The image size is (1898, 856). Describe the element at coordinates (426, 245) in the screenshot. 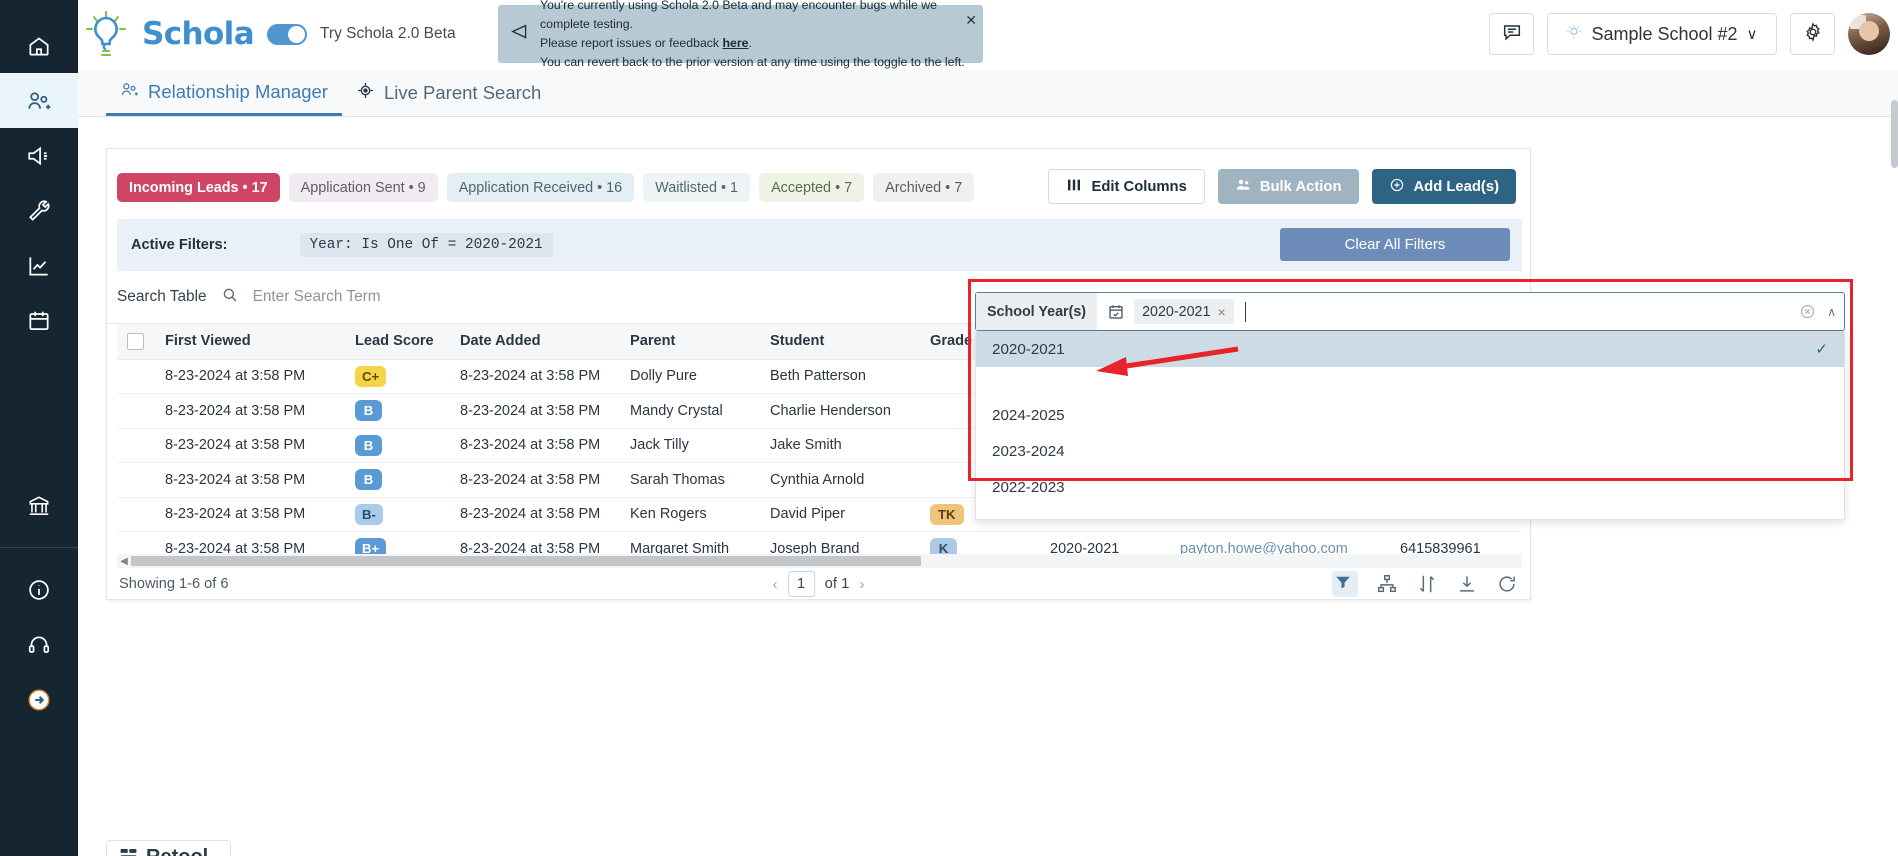

I see `active-filter-pill: Year: Is One Of = 2020-2021` at that location.